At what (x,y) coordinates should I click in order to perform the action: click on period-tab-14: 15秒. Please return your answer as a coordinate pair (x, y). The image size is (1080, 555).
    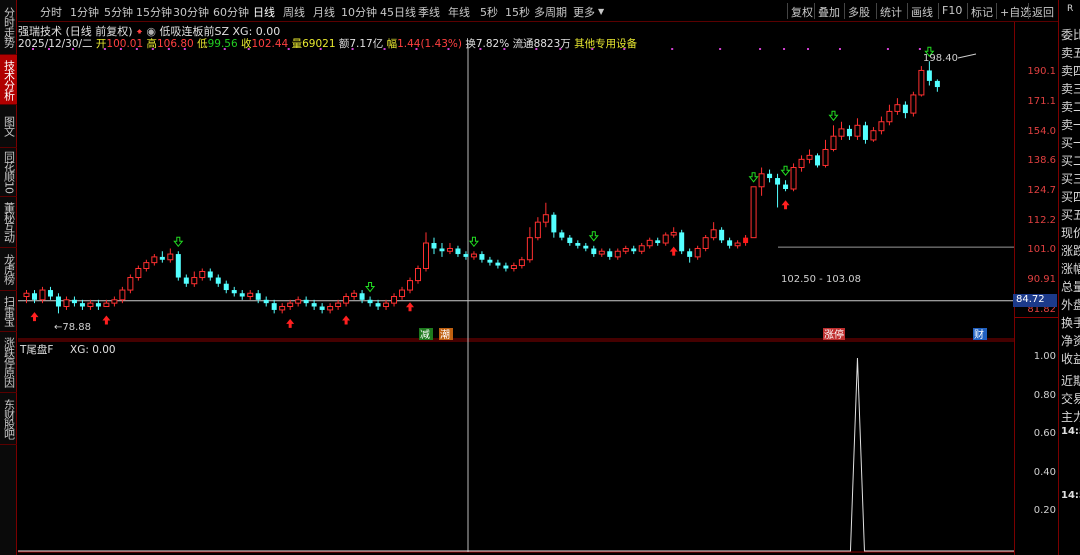
    Looking at the image, I should click on (517, 12).